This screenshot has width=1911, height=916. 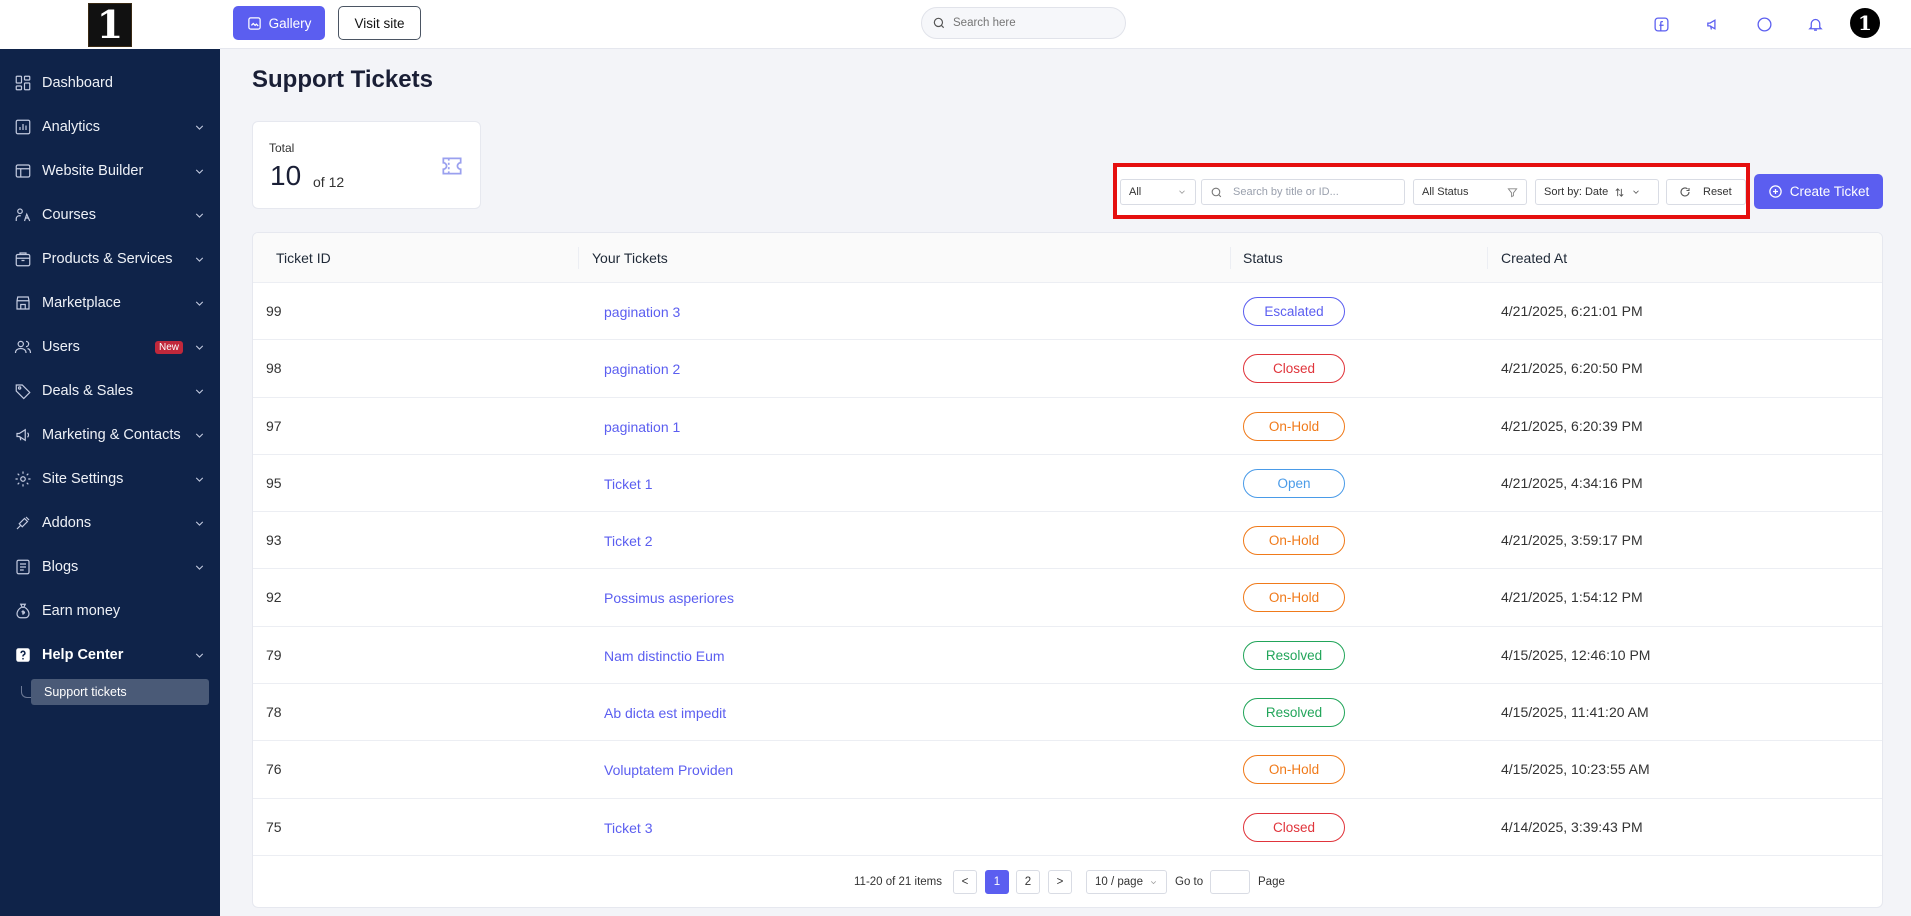 What do you see at coordinates (1470, 192) in the screenshot?
I see `status-select: All Status` at bounding box center [1470, 192].